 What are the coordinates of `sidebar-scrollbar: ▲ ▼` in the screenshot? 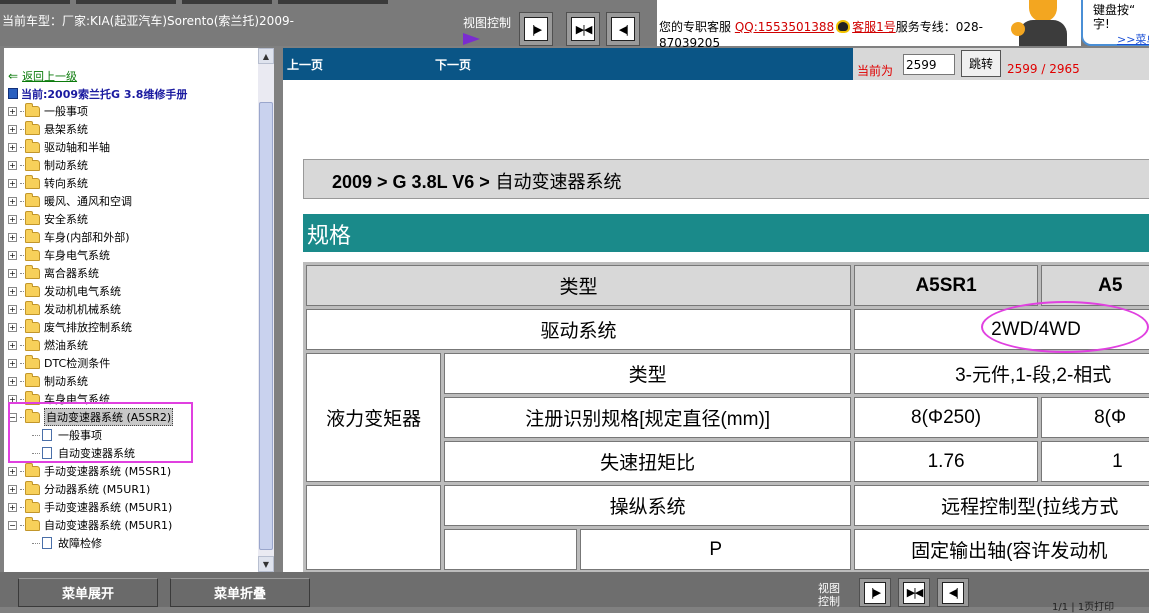 It's located at (266, 310).